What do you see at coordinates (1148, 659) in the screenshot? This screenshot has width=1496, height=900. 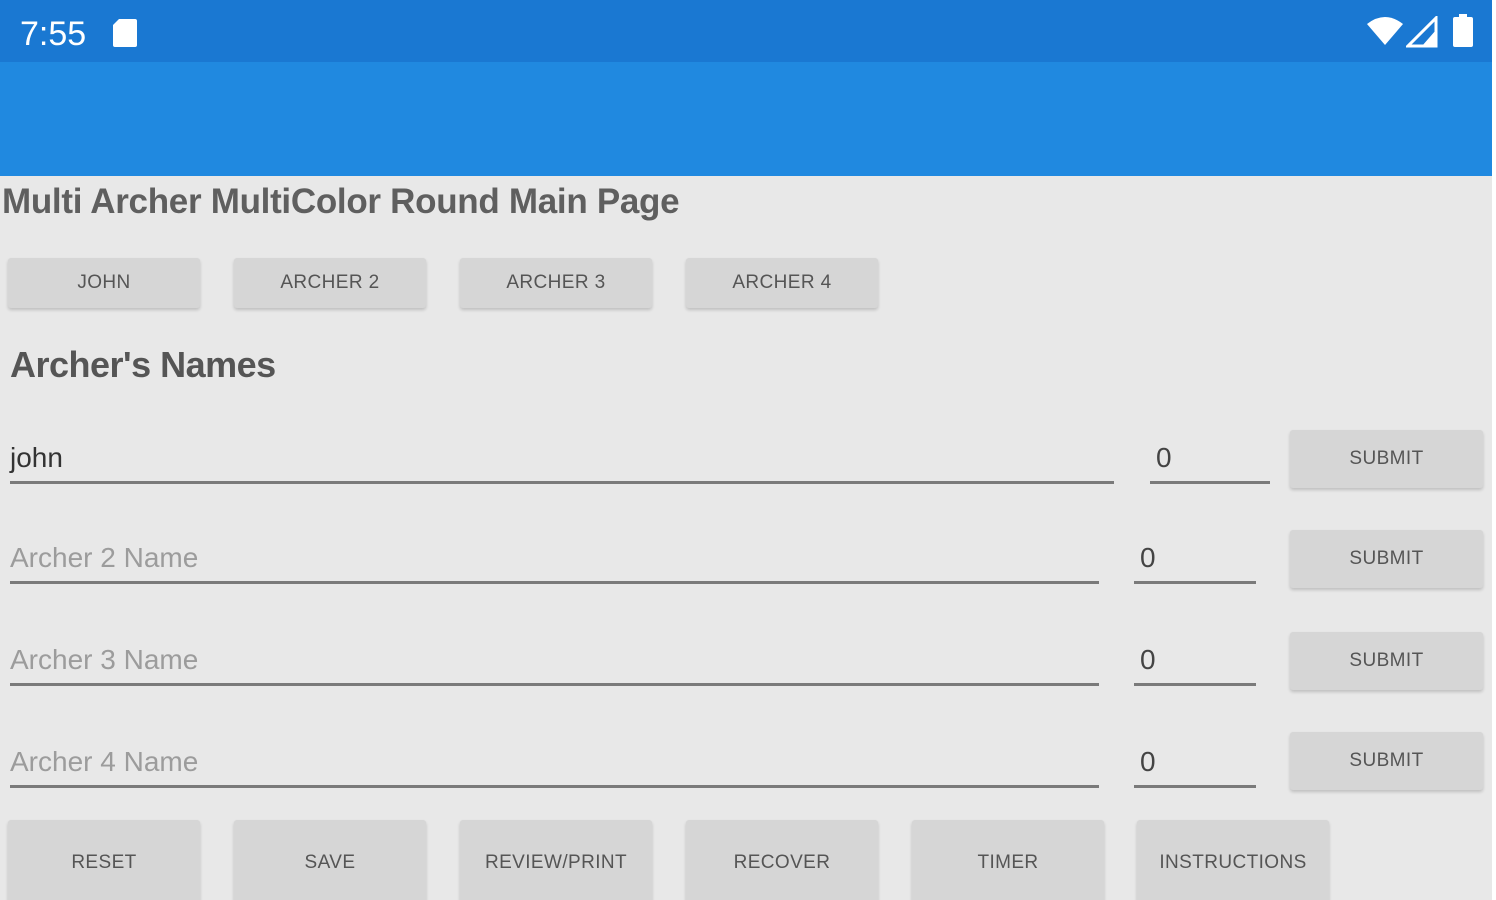 I see `archer-3-score-value: 0` at bounding box center [1148, 659].